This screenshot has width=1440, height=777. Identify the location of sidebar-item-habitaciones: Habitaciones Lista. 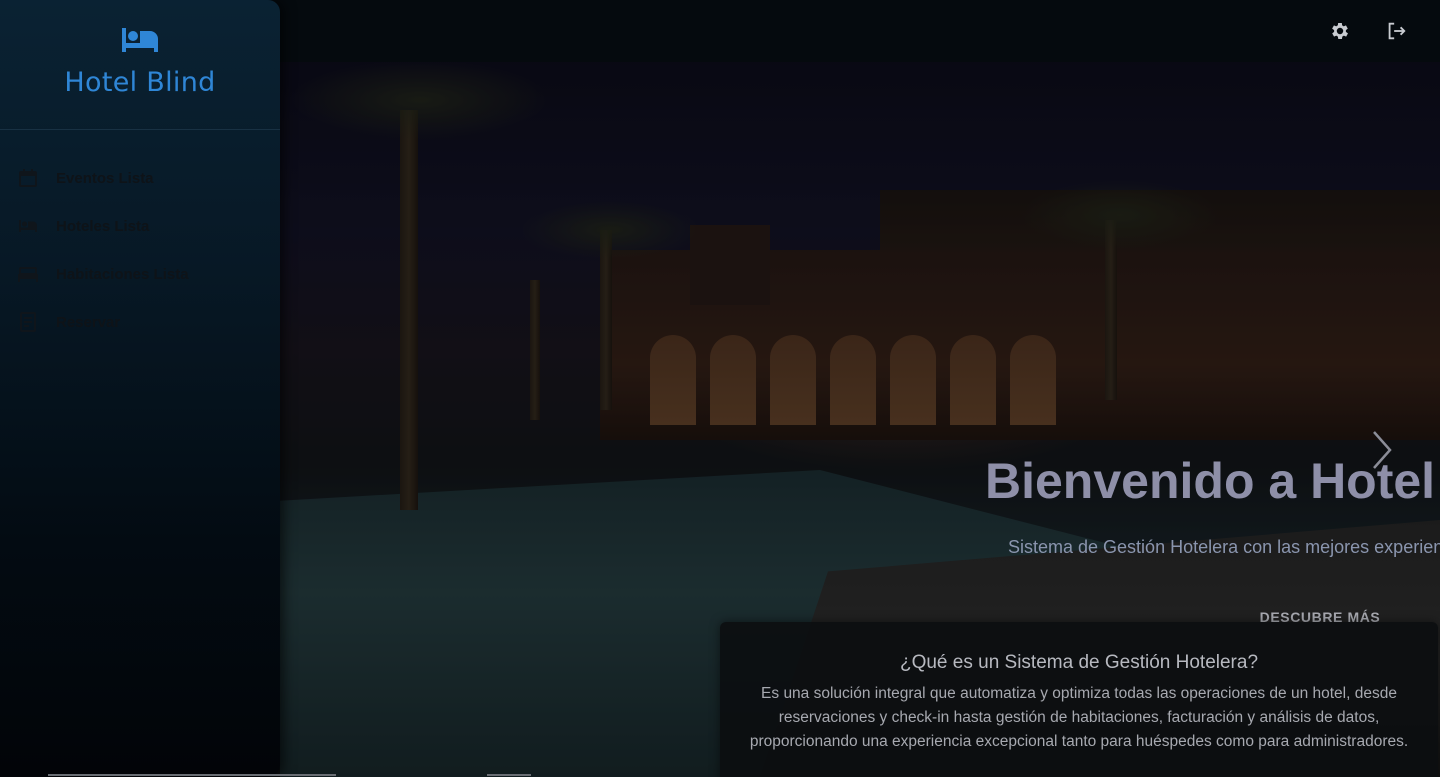
(140, 274).